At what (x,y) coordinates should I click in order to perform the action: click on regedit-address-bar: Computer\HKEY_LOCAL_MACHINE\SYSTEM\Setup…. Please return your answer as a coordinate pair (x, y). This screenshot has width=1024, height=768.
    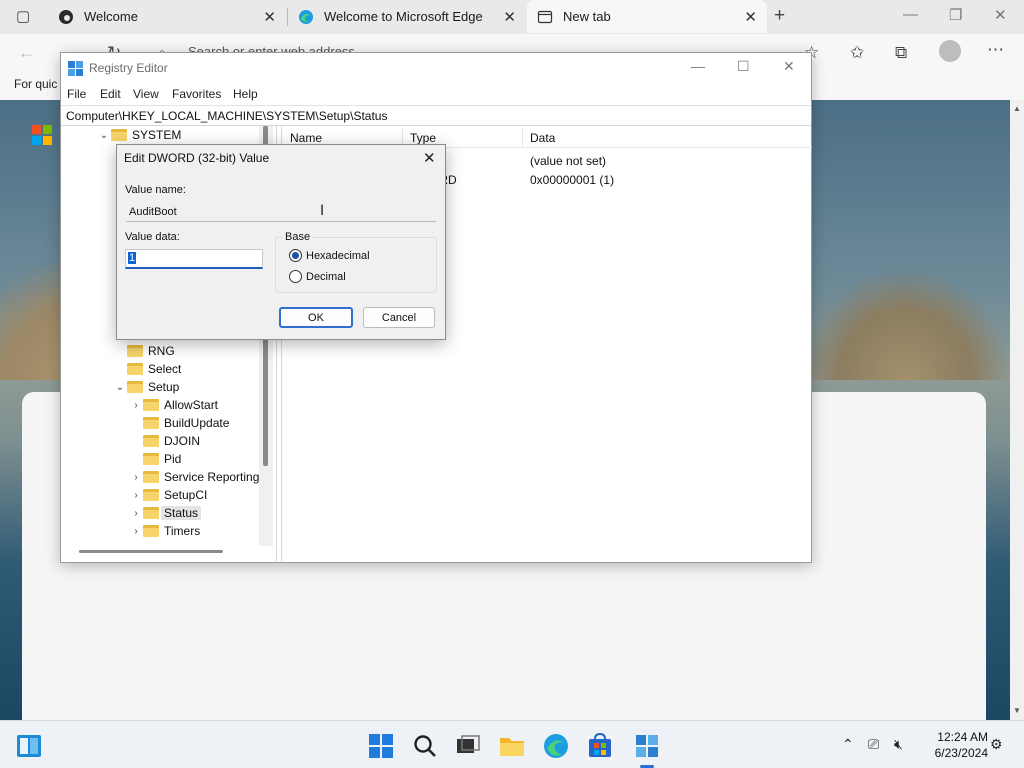
    Looking at the image, I should click on (436, 115).